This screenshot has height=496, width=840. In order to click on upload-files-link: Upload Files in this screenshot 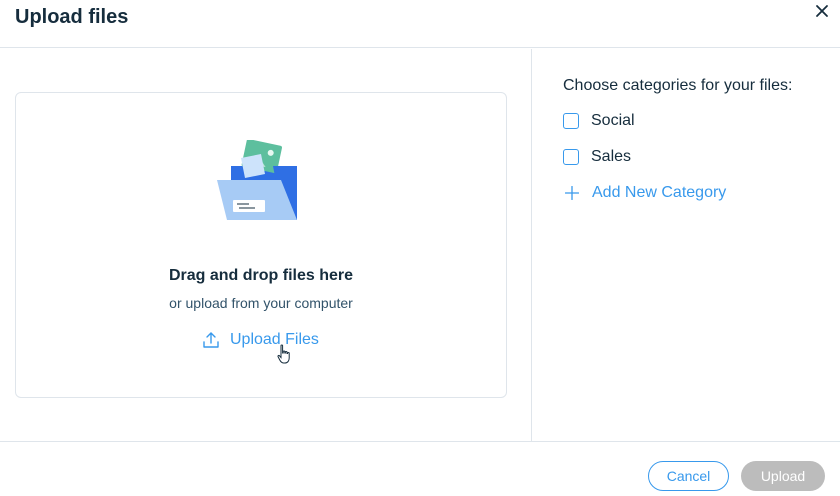, I will do `click(260, 340)`.